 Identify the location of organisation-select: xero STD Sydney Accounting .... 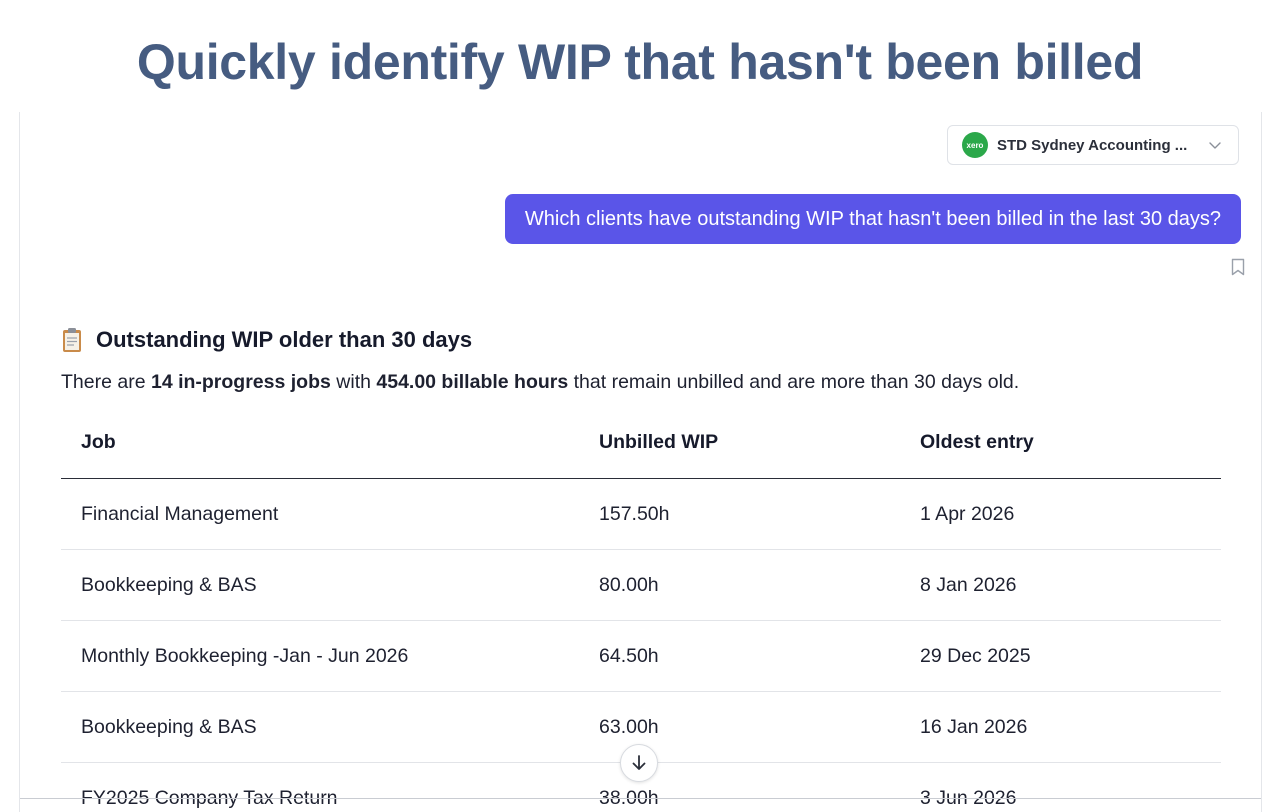
(1093, 145).